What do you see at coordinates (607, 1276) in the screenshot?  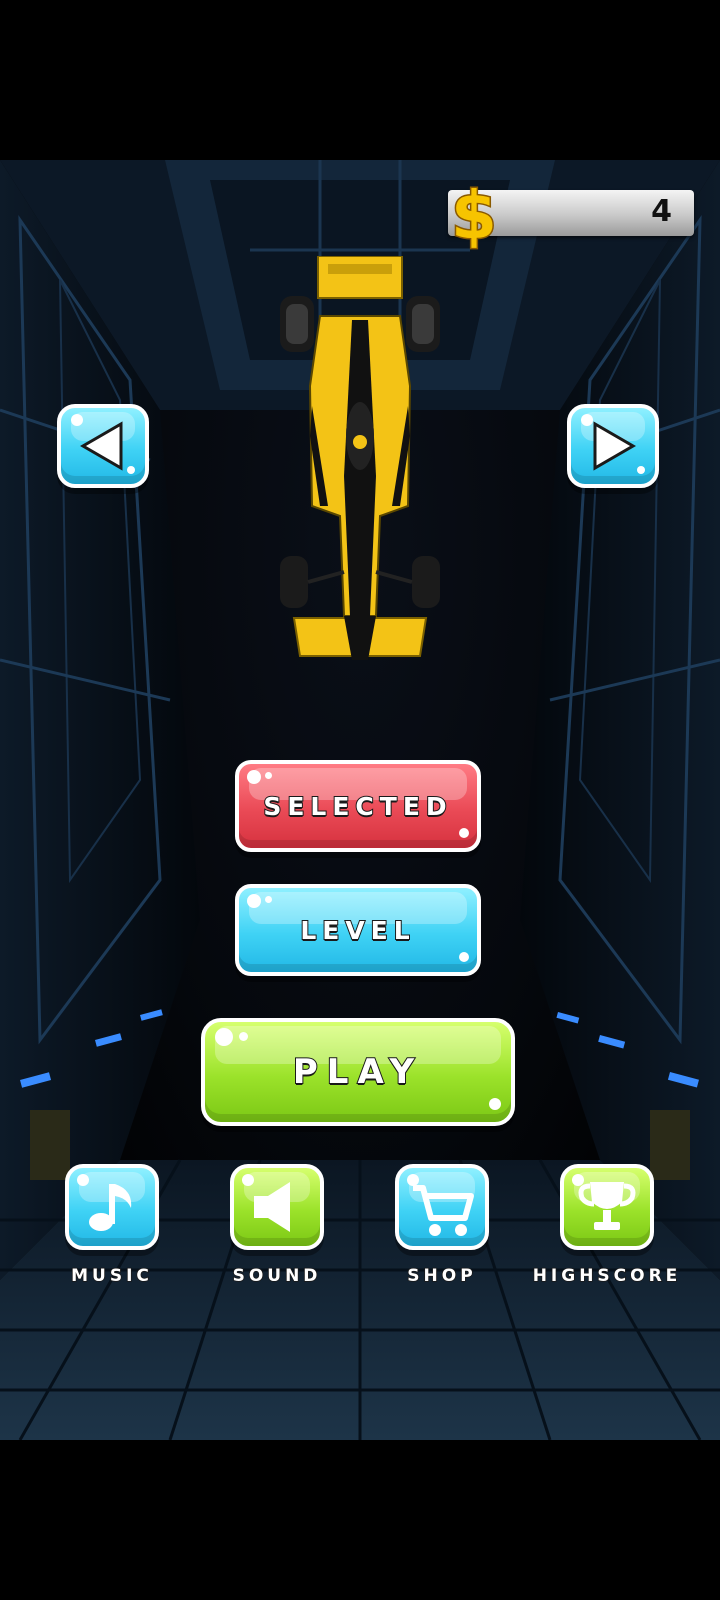 I see `highscore-label: HIGHSCORE` at bounding box center [607, 1276].